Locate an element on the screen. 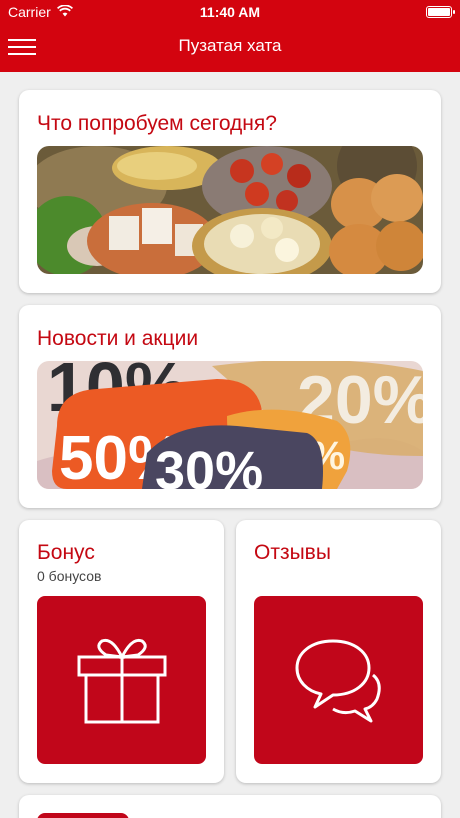 The width and height of the screenshot is (460, 818). reviews-tile is located at coordinates (338, 680).